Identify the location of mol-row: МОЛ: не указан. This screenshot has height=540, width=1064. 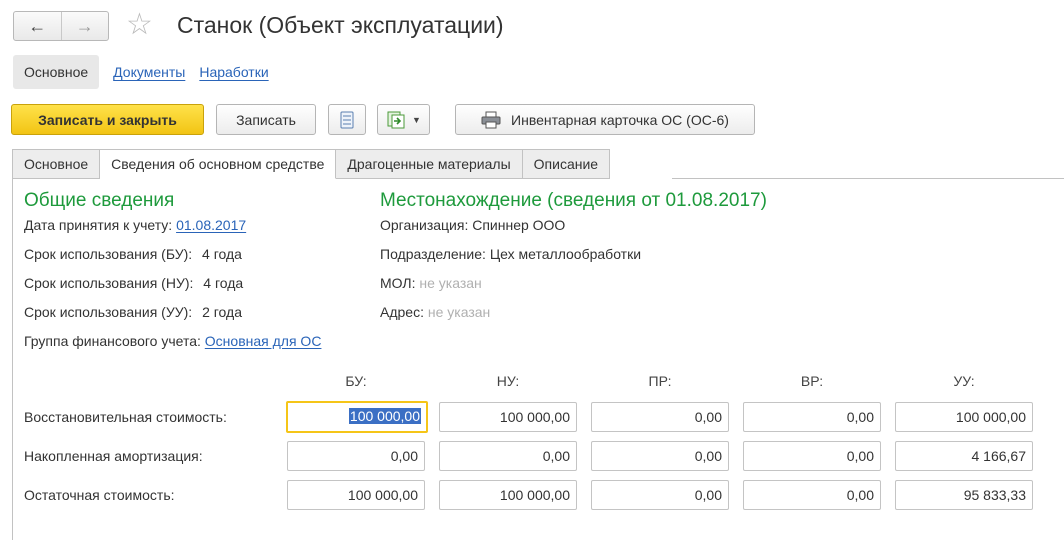
(431, 283).